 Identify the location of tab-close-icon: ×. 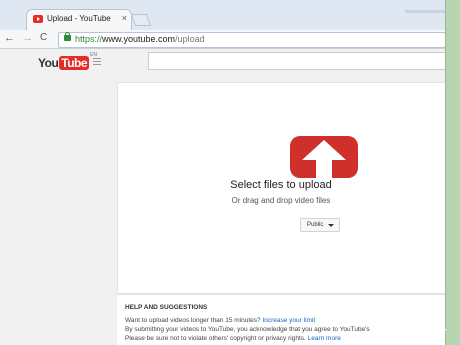
(124, 18).